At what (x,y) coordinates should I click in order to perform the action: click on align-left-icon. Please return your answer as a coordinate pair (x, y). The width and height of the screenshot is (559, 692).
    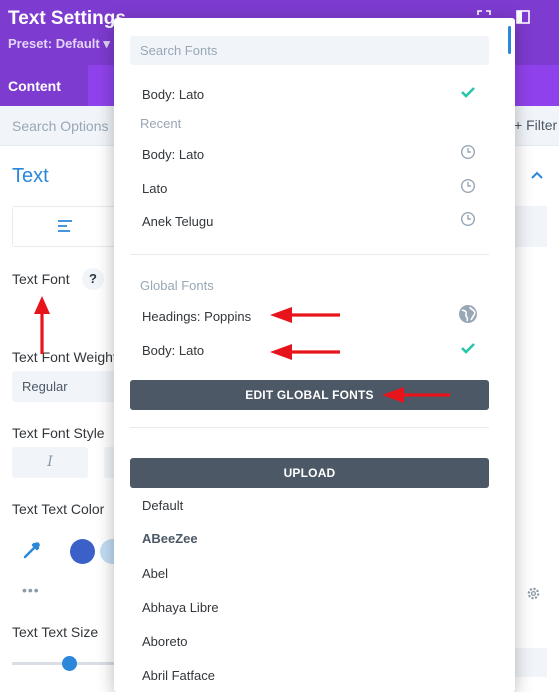
    Looking at the image, I should click on (65, 226).